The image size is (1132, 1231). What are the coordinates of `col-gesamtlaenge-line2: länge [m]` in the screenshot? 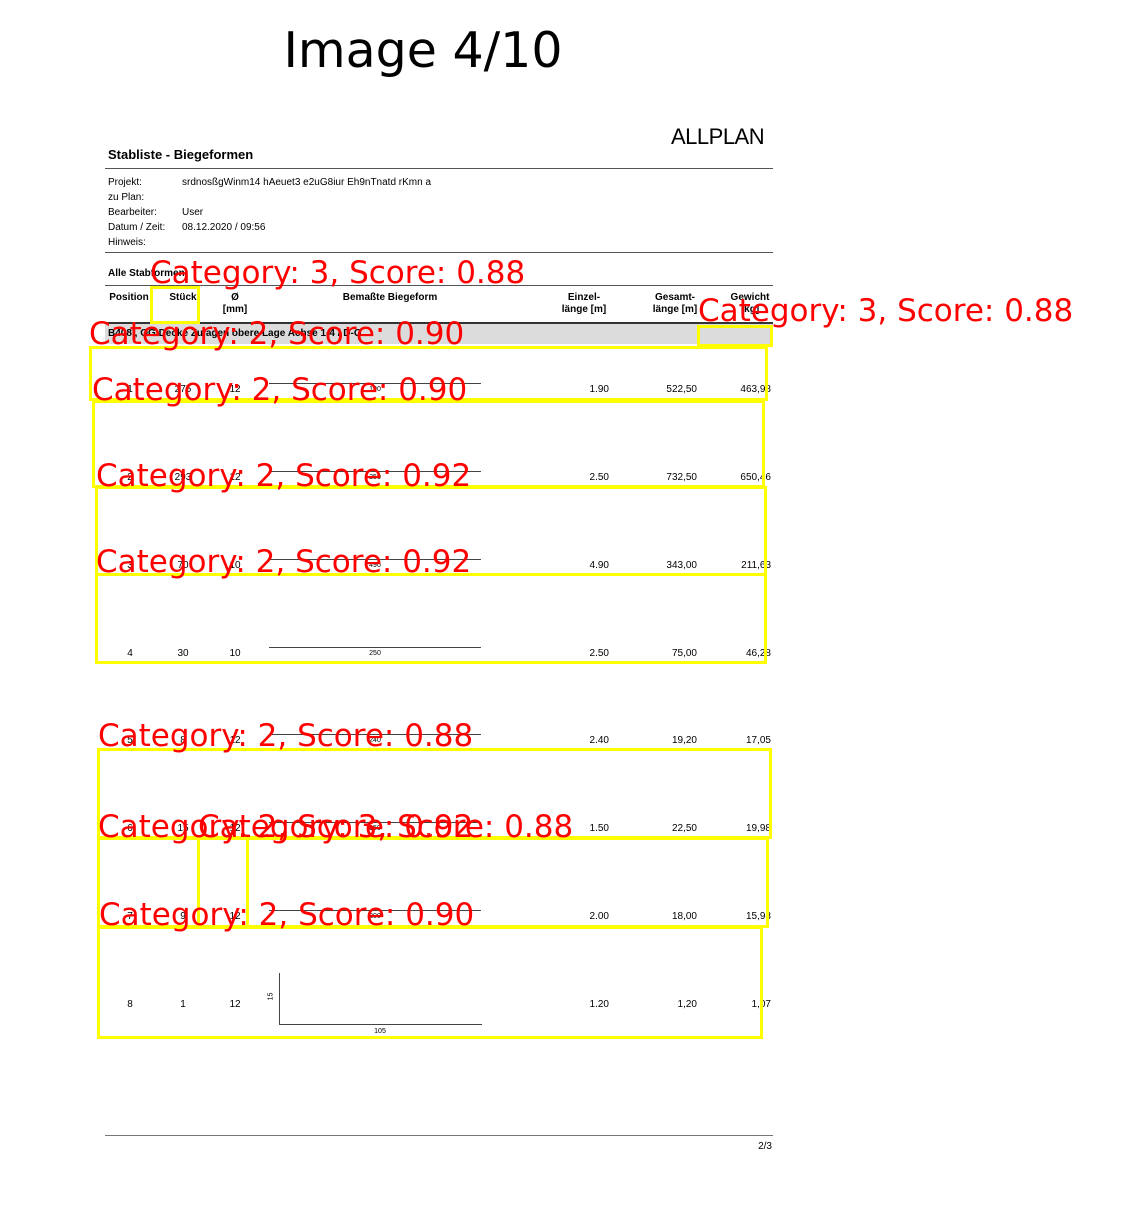 It's located at (675, 309).